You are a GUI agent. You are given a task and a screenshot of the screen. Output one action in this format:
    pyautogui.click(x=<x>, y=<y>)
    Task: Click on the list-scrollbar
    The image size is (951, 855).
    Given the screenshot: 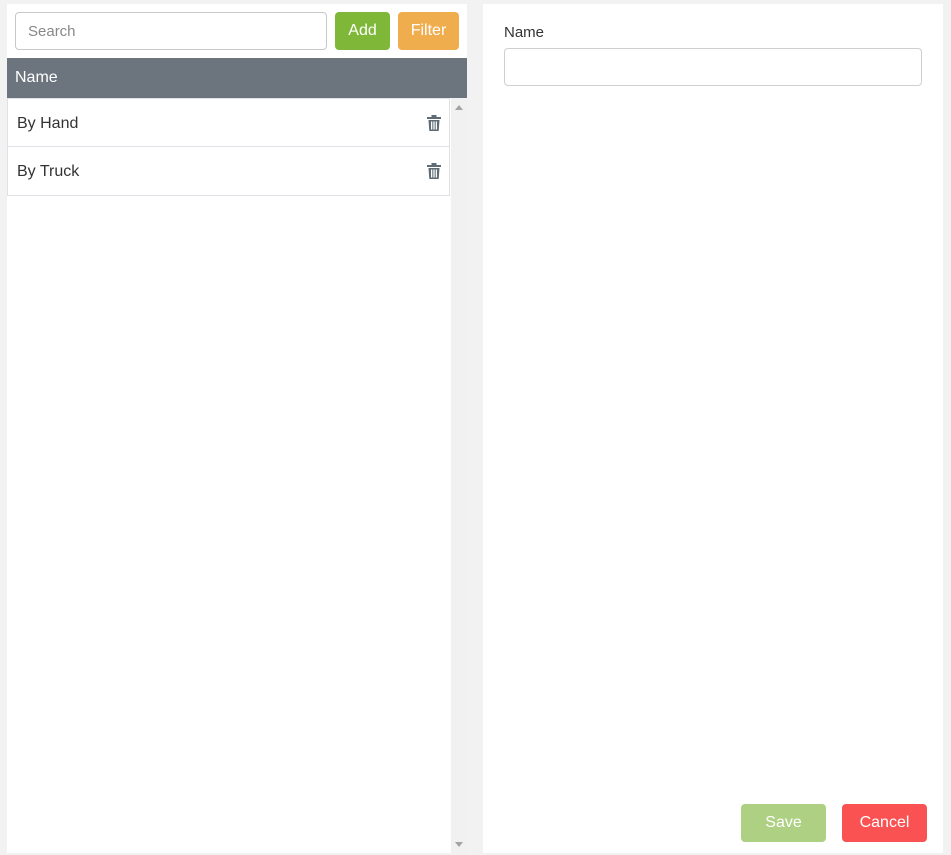 What is the action you would take?
    pyautogui.click(x=459, y=475)
    